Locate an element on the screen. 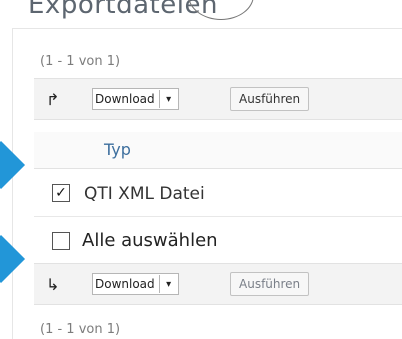 The width and height of the screenshot is (402, 339). arrow-up-right-icon: ↱ is located at coordinates (53, 99).